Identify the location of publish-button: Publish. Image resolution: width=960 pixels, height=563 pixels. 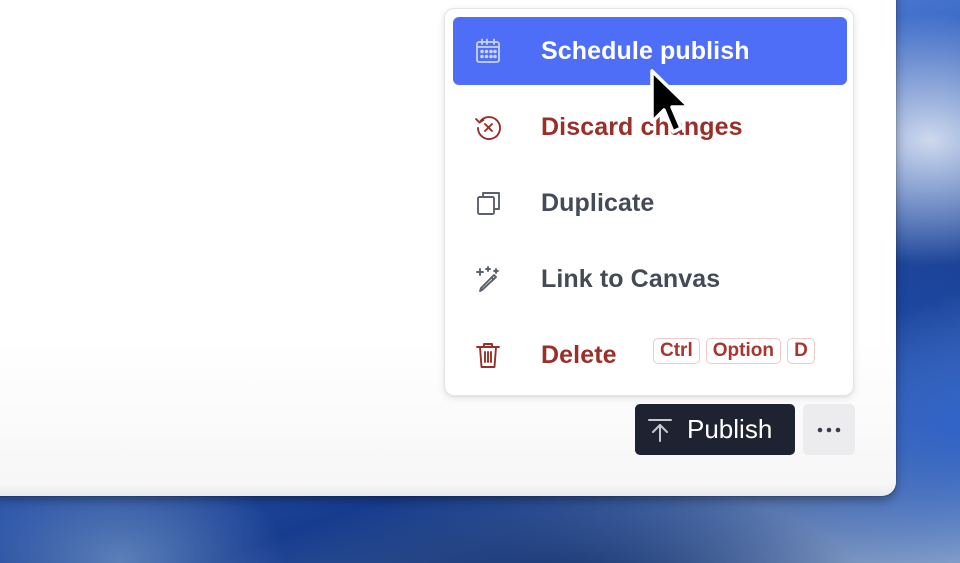
(715, 429).